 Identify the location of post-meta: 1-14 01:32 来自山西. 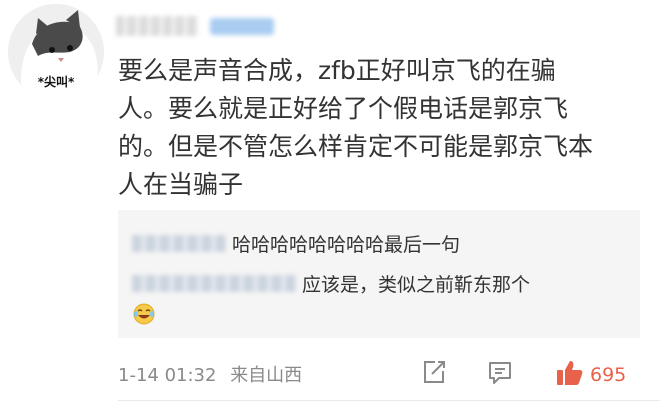
(210, 374).